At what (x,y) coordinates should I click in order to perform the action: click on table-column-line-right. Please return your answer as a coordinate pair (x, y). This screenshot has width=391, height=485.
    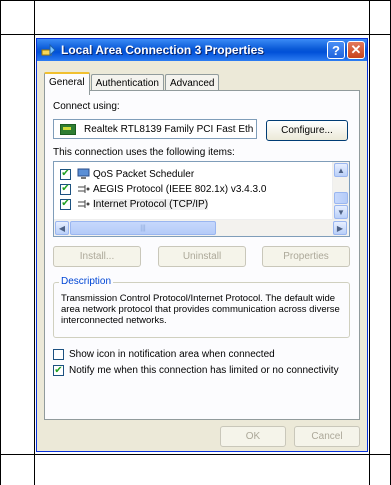
    Looking at the image, I should click on (369, 242).